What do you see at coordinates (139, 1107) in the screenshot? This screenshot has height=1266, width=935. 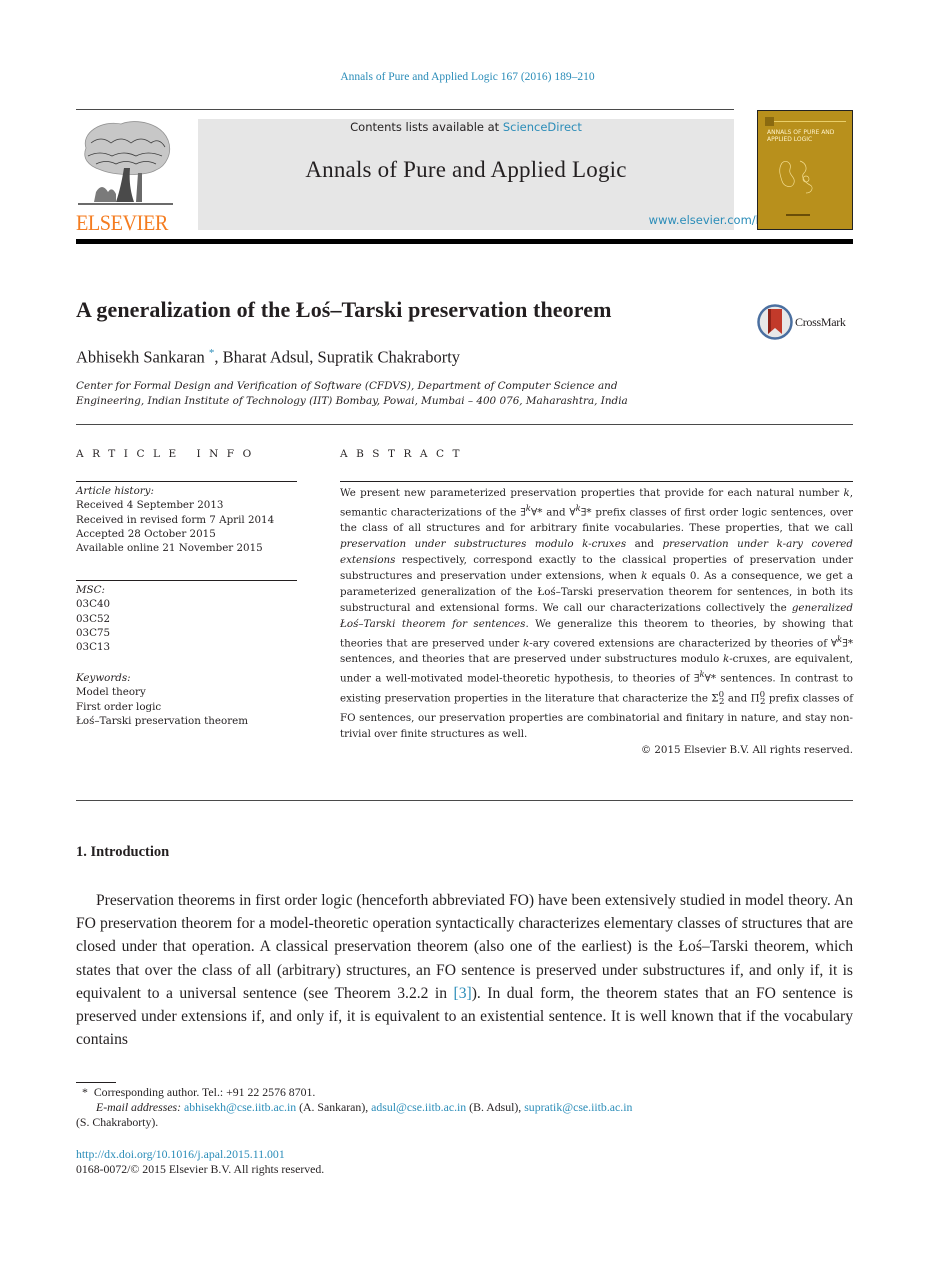 I see `email-label: E-mail addresses:` at bounding box center [139, 1107].